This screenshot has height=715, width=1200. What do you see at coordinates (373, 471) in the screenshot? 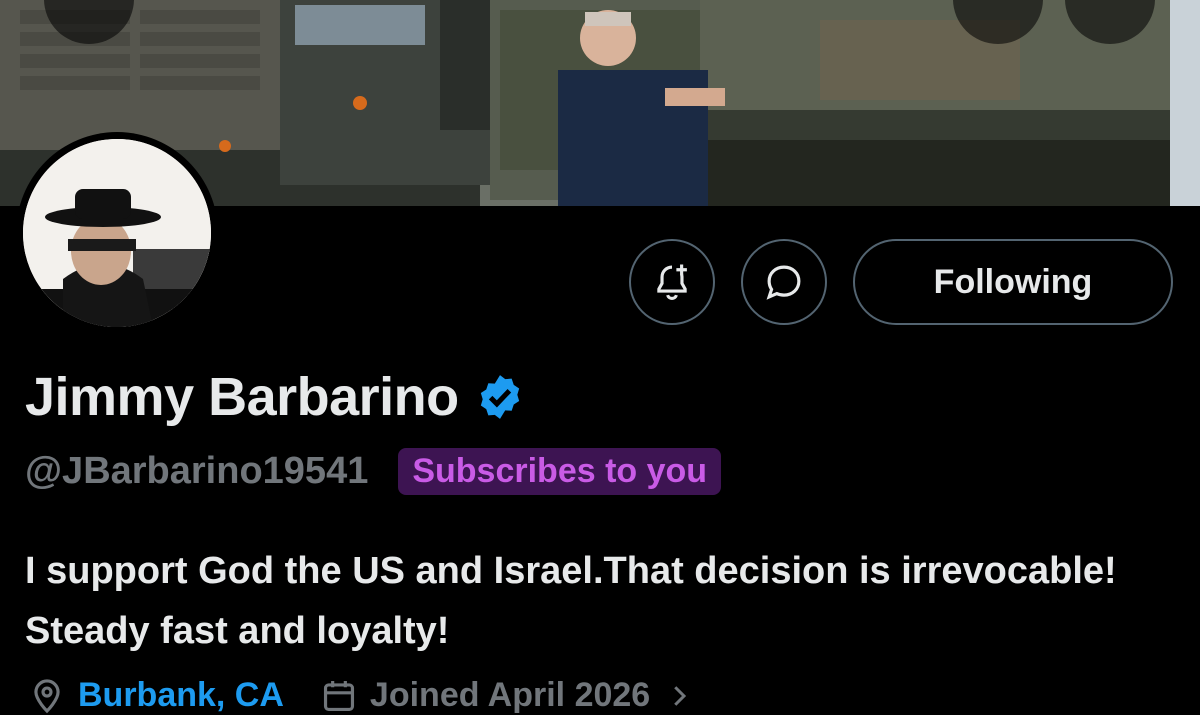
I see `handle-row: @JBarbarino19541 Subscribes to you` at bounding box center [373, 471].